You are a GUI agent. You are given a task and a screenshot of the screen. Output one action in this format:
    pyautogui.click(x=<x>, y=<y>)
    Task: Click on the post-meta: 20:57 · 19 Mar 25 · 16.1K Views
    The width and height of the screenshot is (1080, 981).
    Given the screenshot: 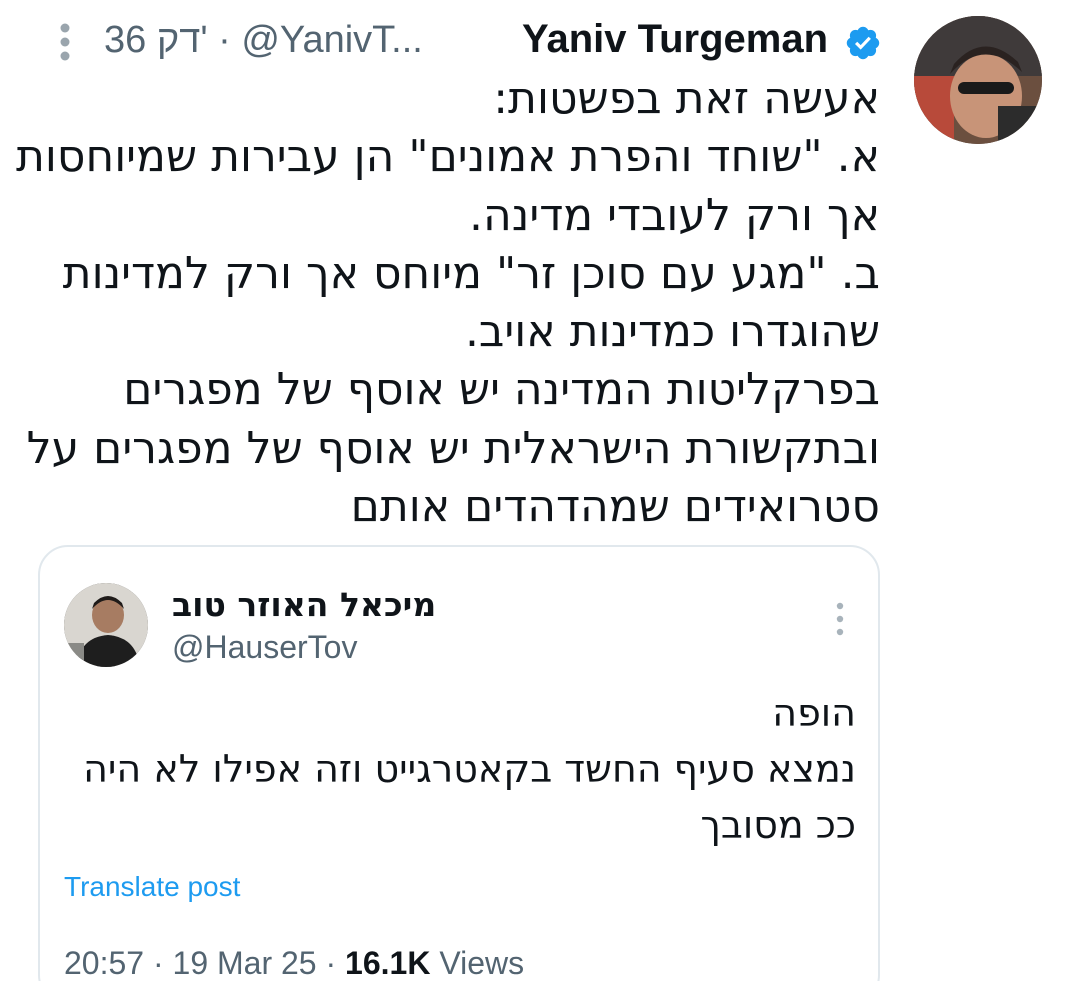 What is the action you would take?
    pyautogui.click(x=294, y=962)
    